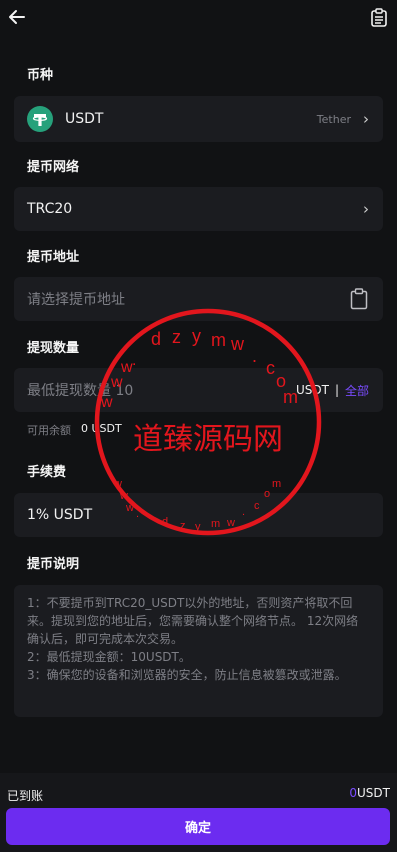 The image size is (397, 852). I want to click on all-button: 全部, so click(357, 390).